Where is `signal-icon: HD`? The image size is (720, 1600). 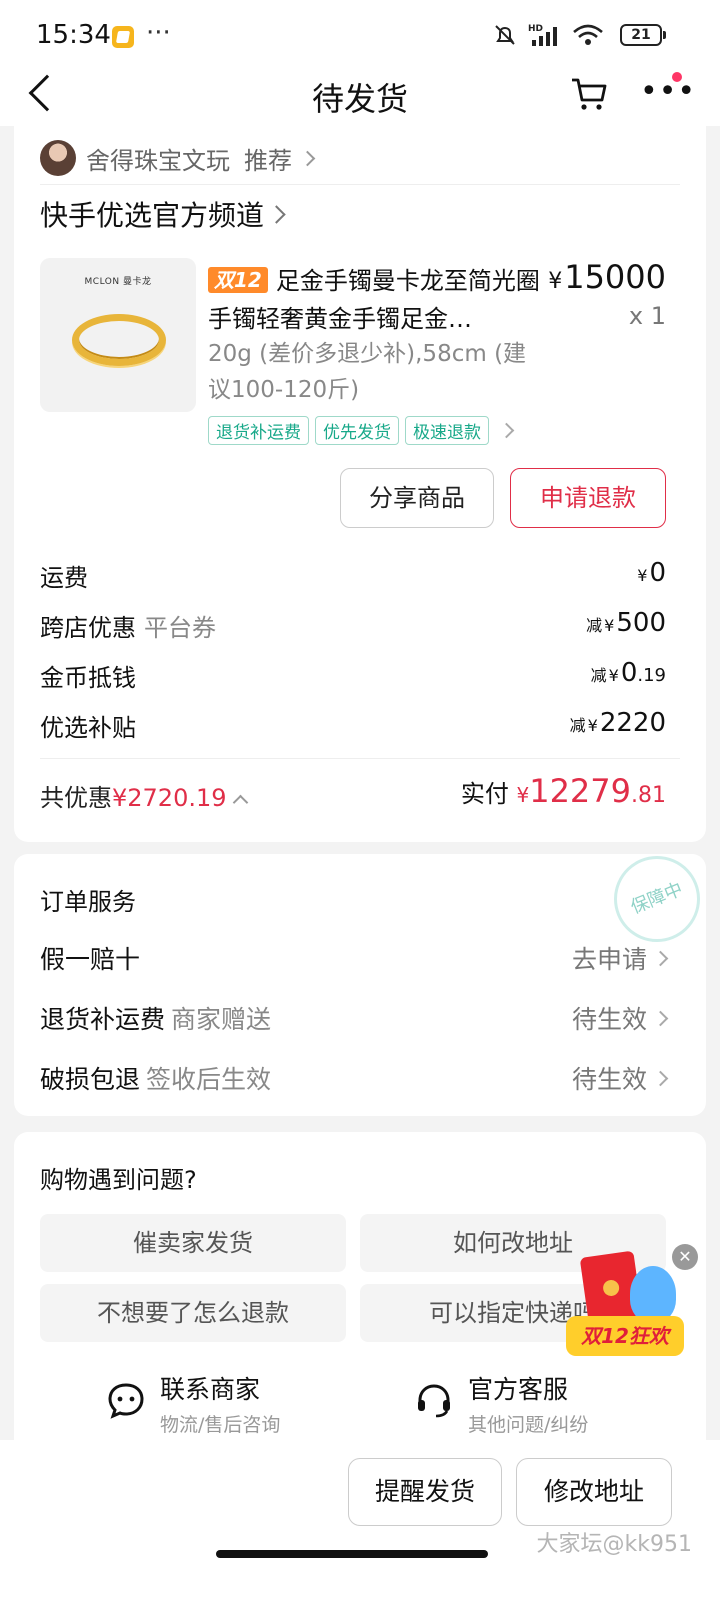 signal-icon: HD is located at coordinates (542, 35).